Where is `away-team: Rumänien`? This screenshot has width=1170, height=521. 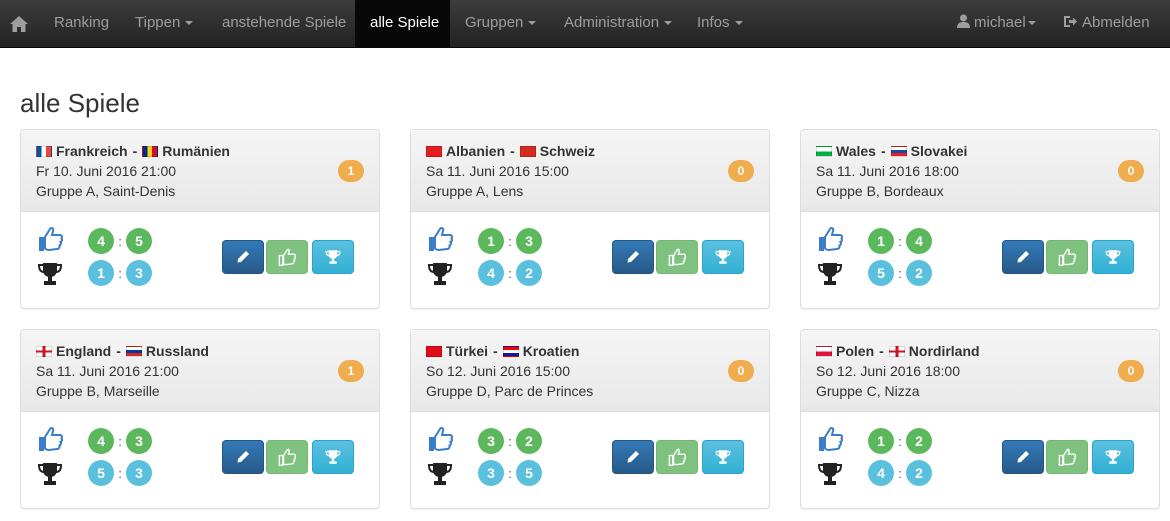 away-team: Rumänien is located at coordinates (196, 151).